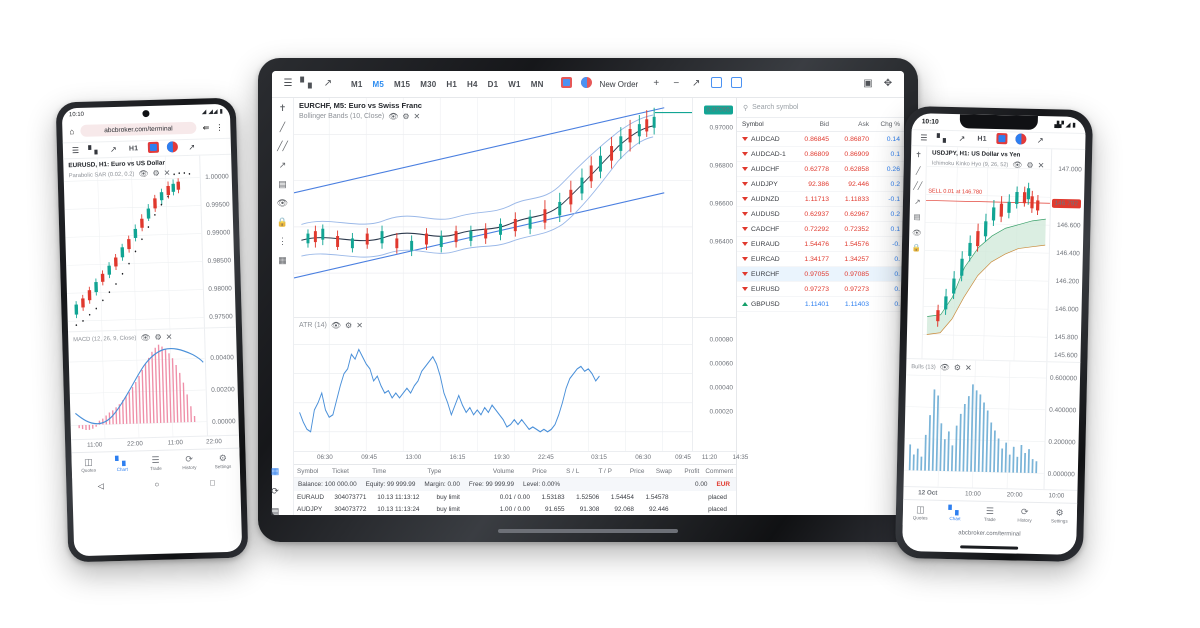  What do you see at coordinates (138, 129) in the screenshot?
I see `url-text: abcbroker.com/terminal` at bounding box center [138, 129].